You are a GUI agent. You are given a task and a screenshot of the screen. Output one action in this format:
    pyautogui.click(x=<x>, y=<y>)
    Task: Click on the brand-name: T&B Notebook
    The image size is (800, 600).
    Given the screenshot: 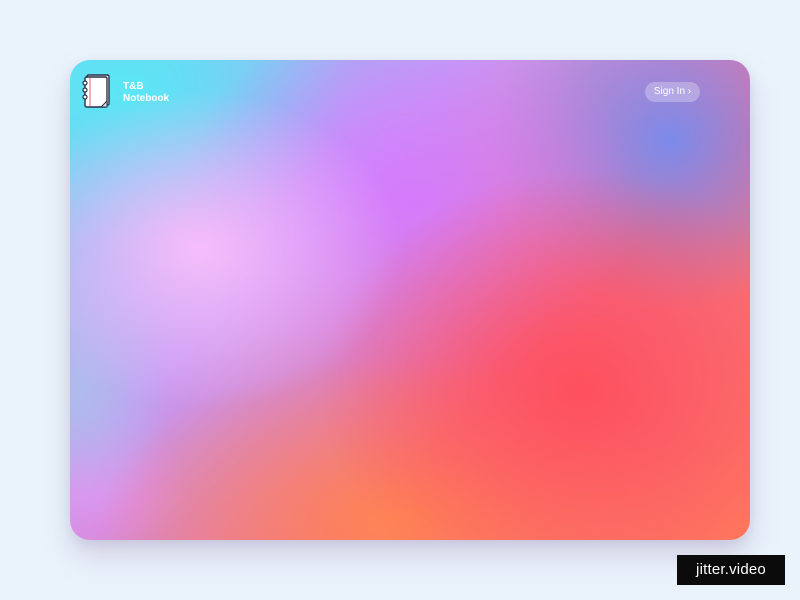 What is the action you would take?
    pyautogui.click(x=146, y=93)
    